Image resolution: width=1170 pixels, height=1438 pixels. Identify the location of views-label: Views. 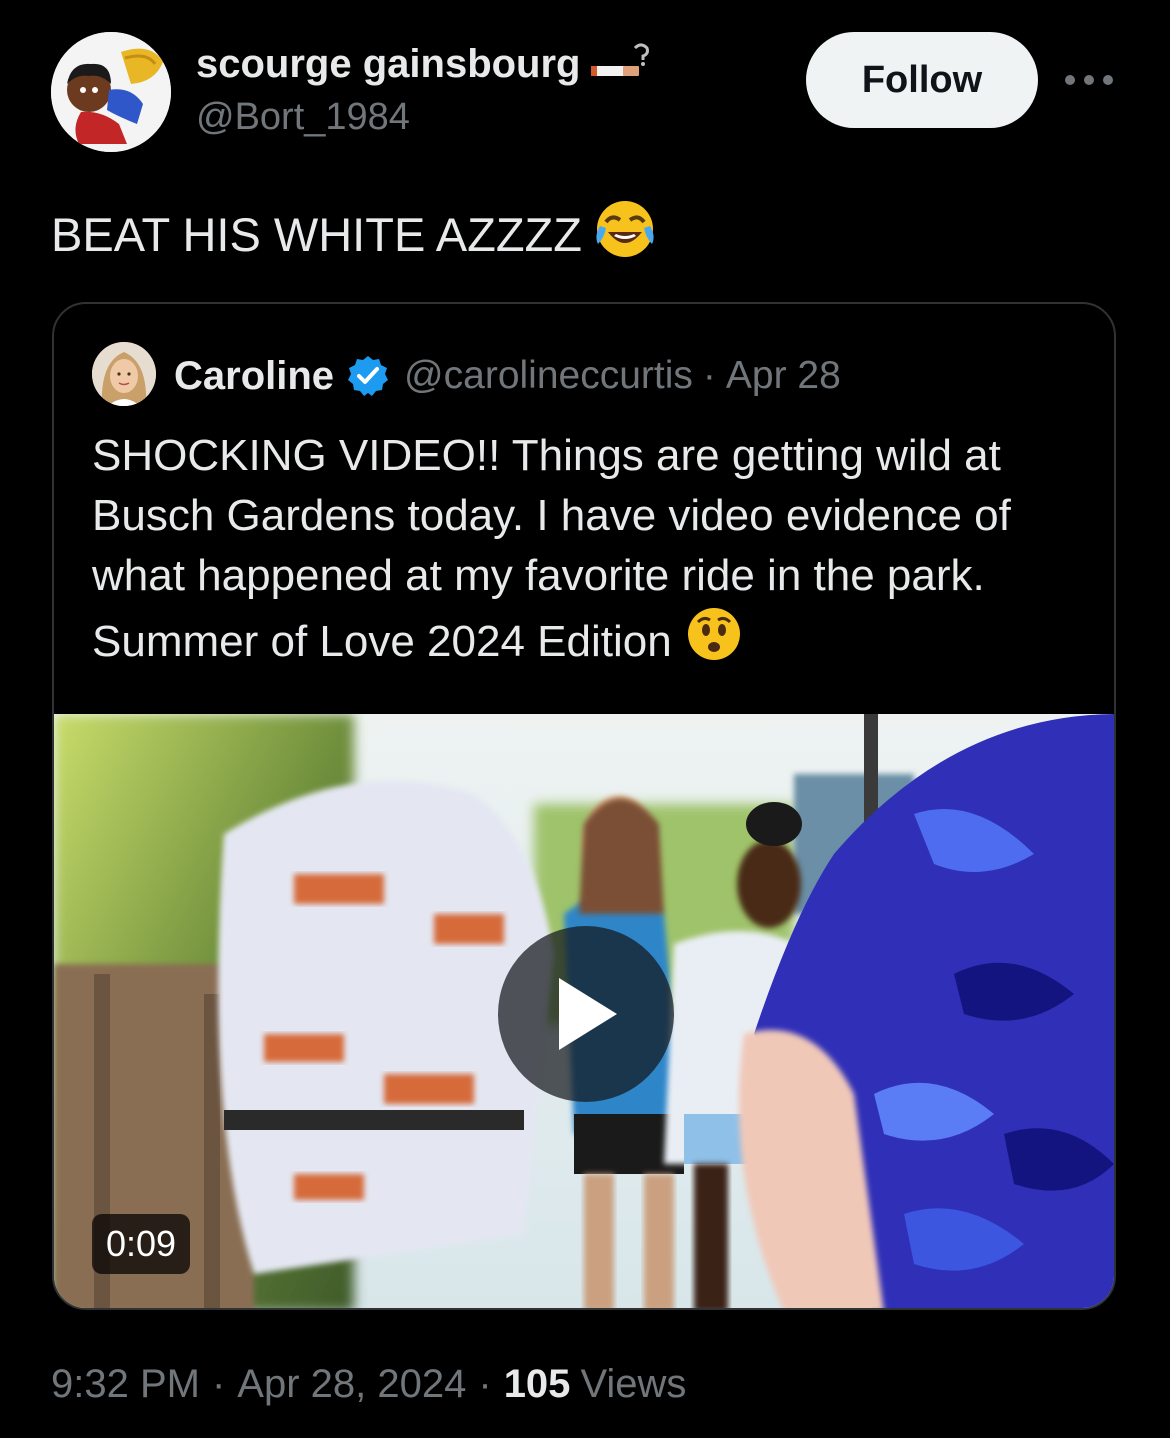
(633, 1384).